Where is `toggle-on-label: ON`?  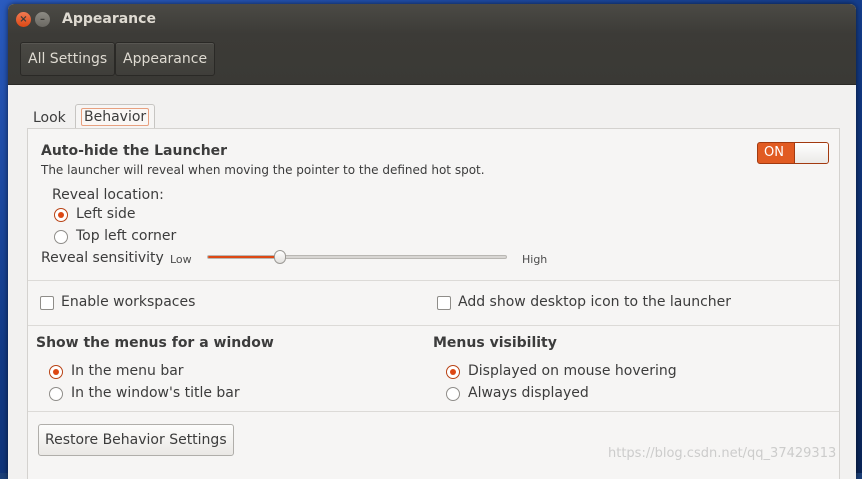
toggle-on-label: ON is located at coordinates (774, 152).